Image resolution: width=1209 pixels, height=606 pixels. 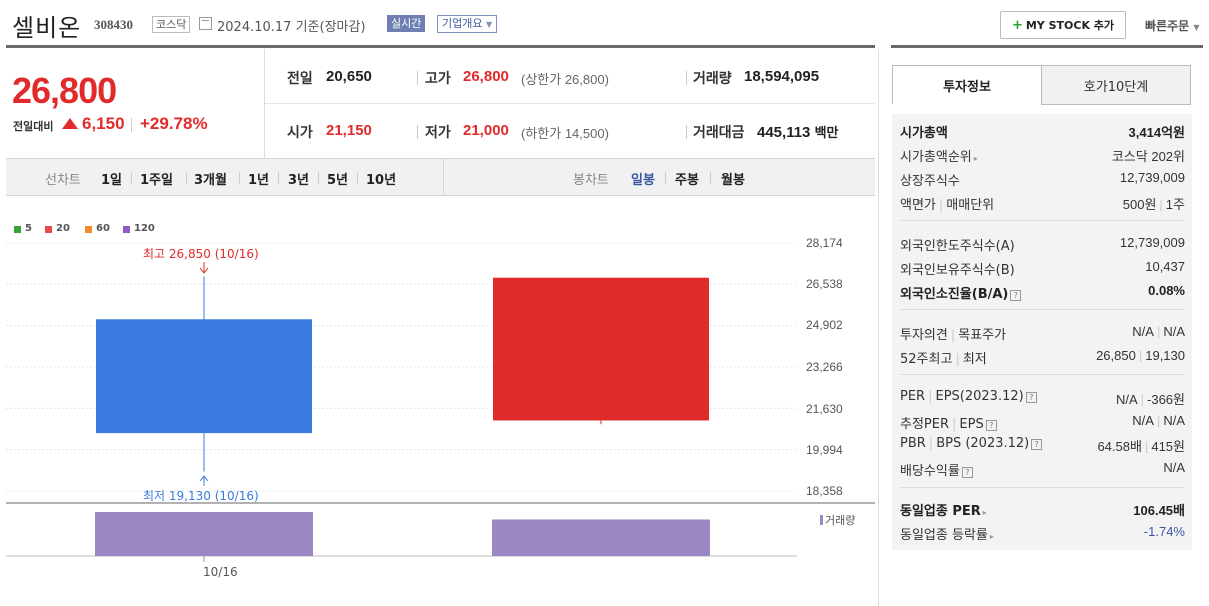 I want to click on volume-legend: 거래량, so click(x=837, y=520).